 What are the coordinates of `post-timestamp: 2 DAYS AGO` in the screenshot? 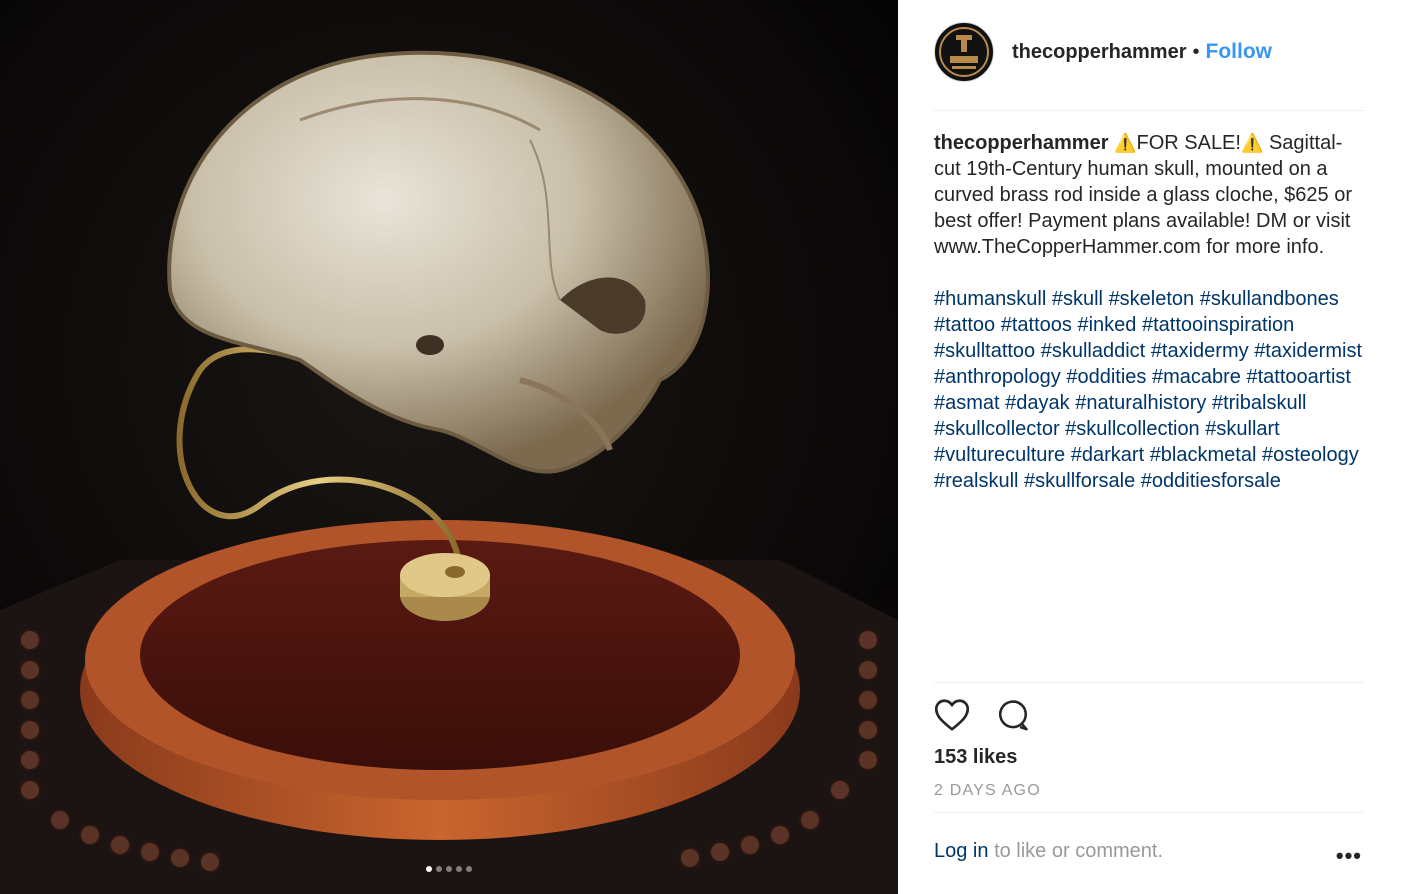 It's located at (987, 791).